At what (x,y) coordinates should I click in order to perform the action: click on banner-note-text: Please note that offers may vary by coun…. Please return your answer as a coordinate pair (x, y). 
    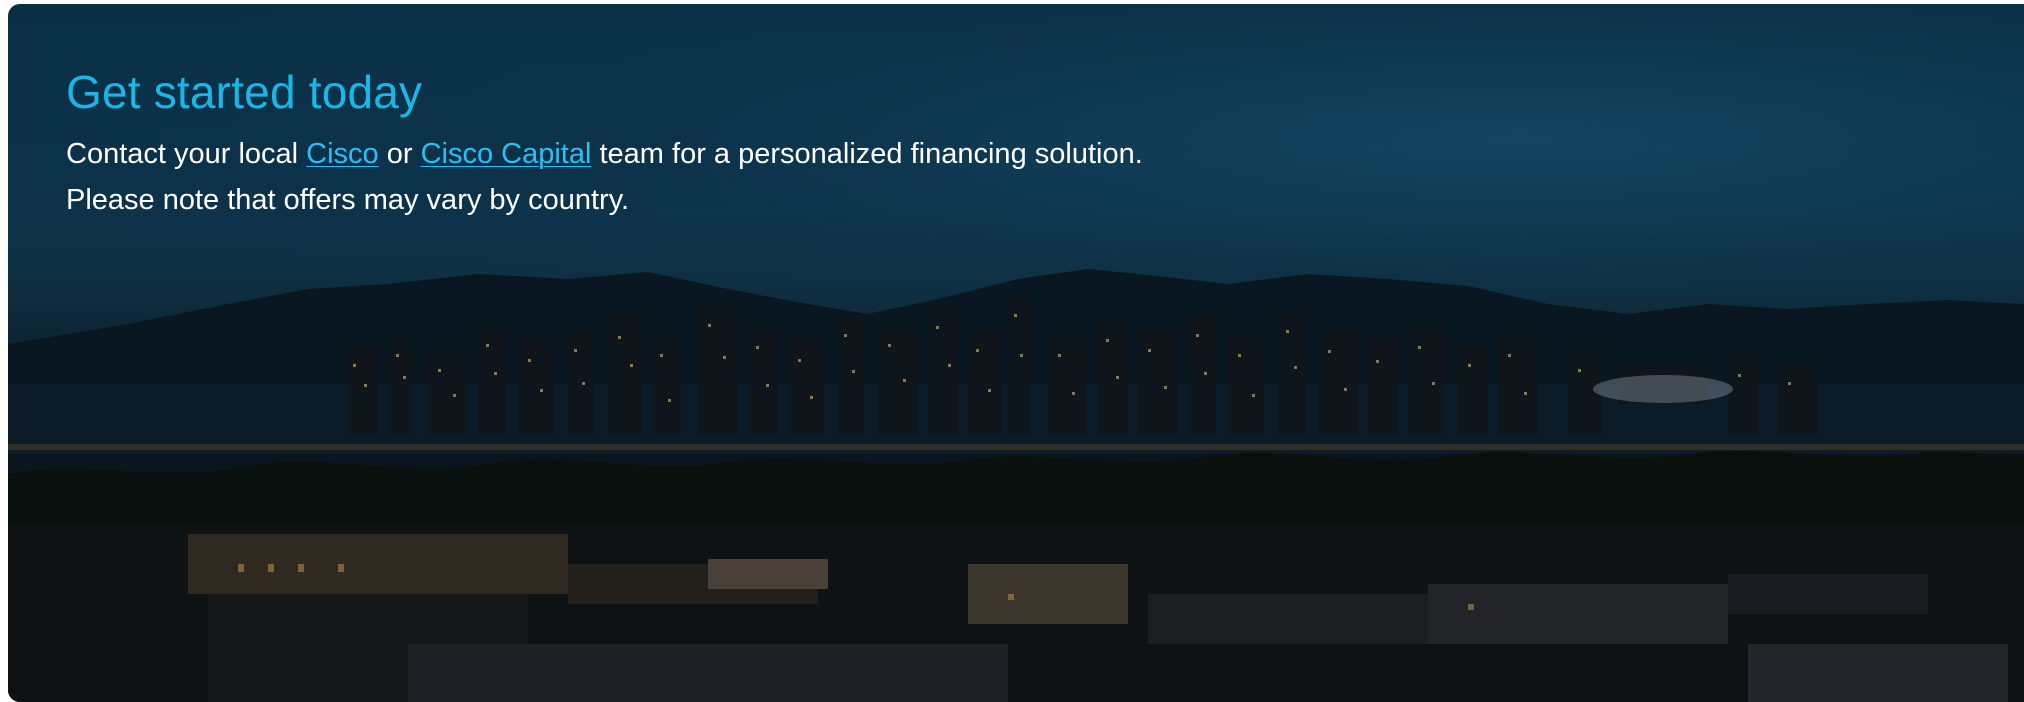
    Looking at the image, I should click on (348, 200).